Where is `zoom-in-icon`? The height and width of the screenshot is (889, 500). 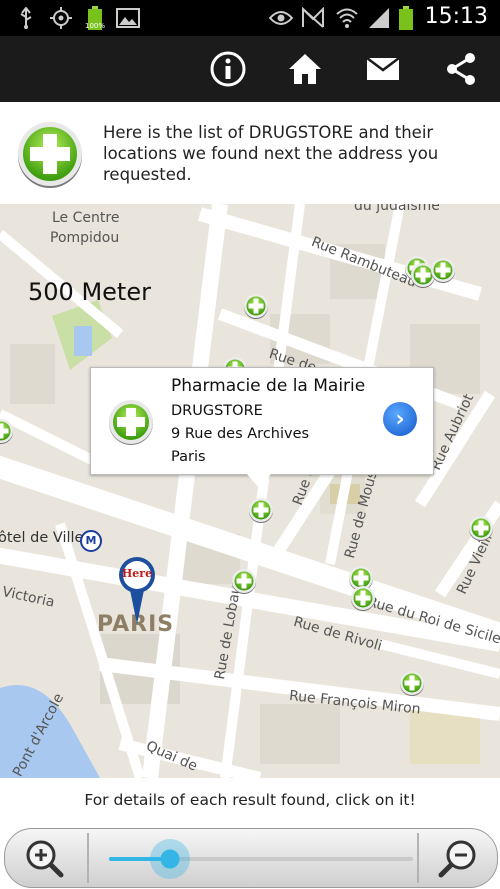 zoom-in-icon is located at coordinates (45, 859).